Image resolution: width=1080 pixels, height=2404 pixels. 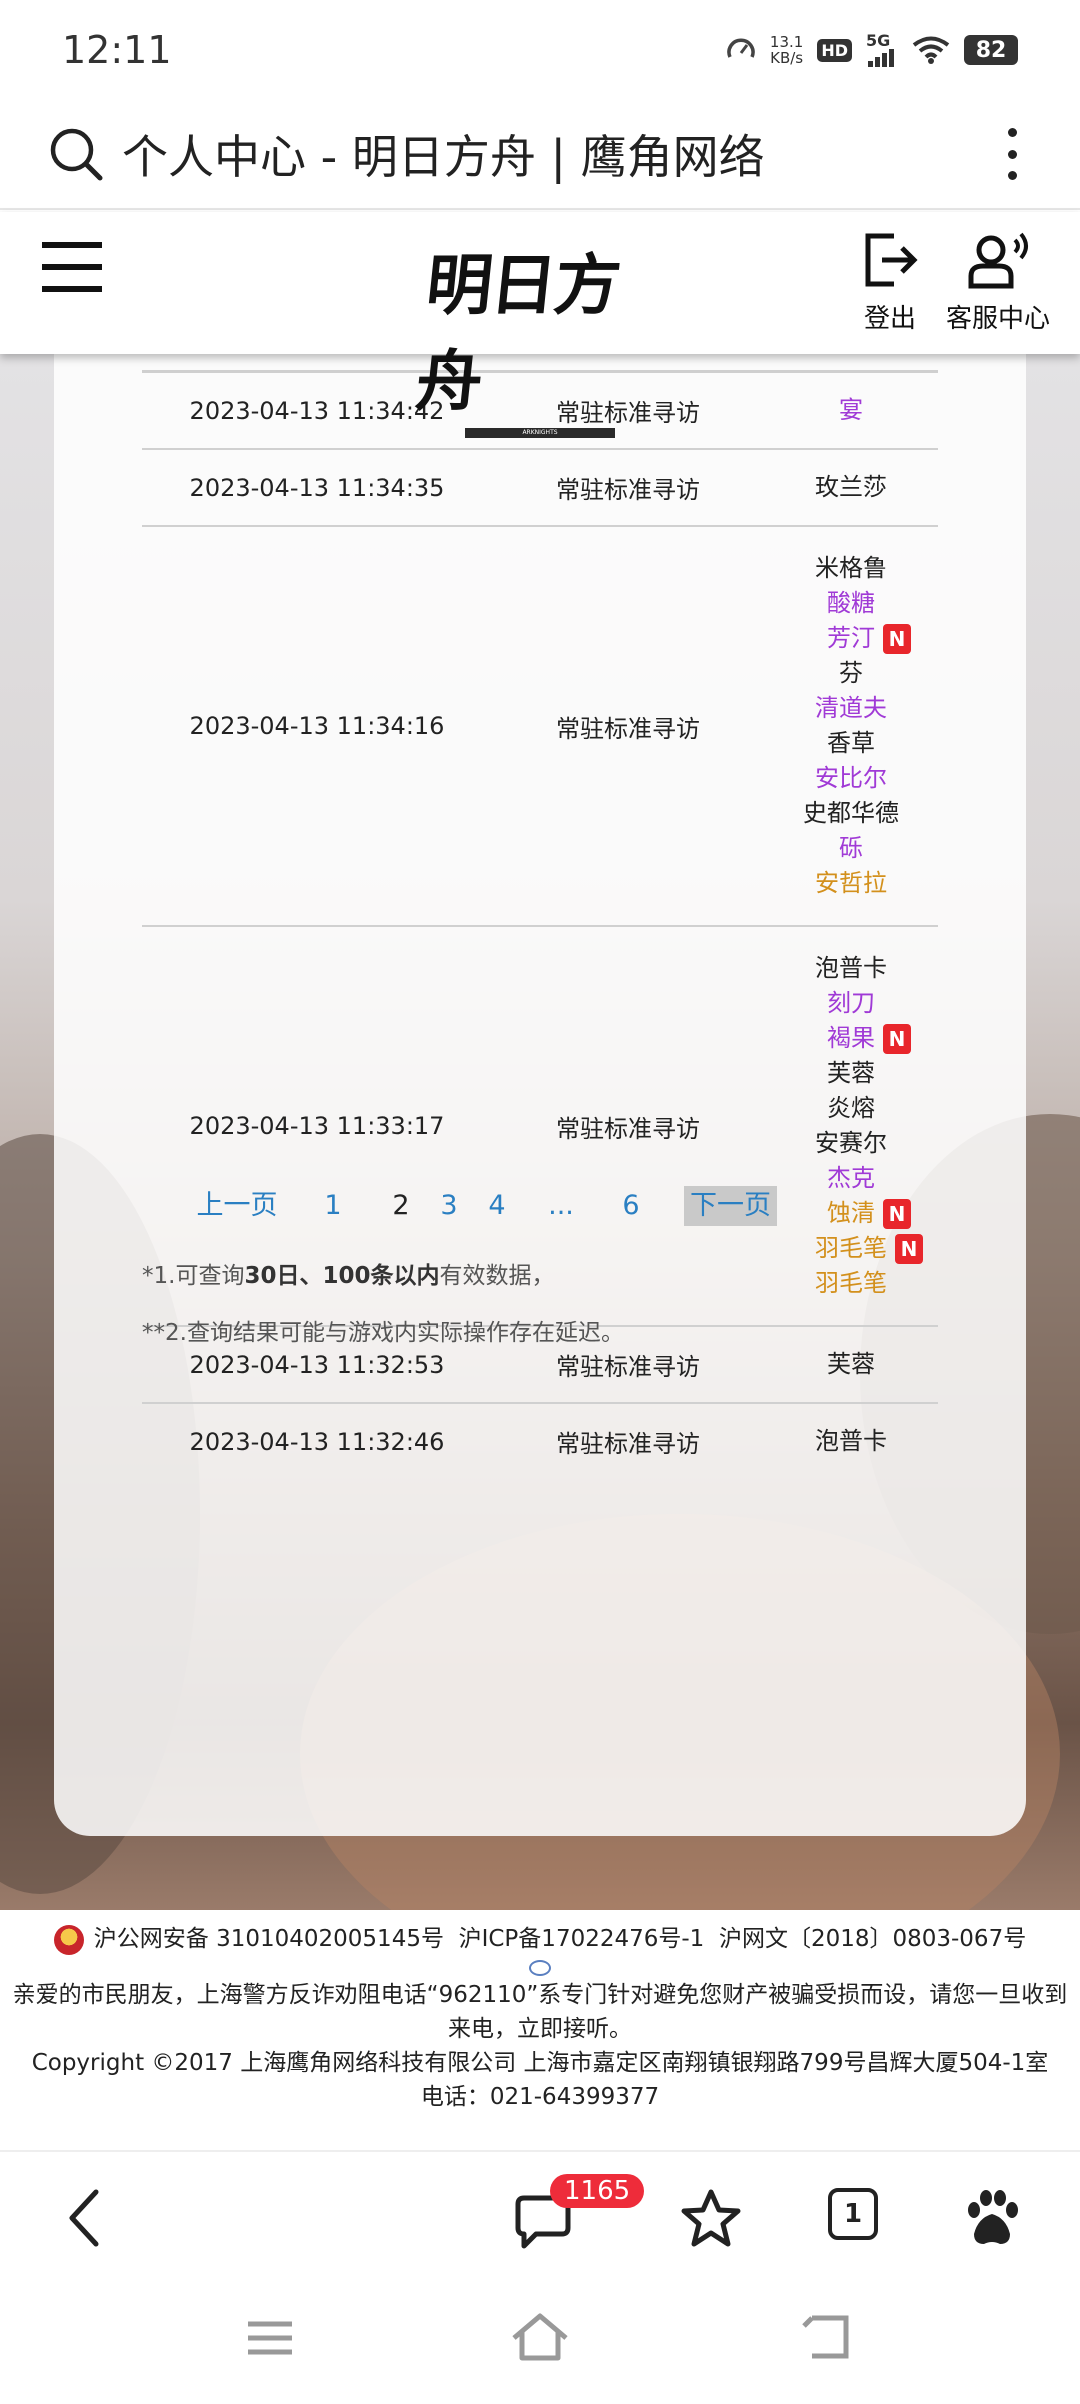 I want to click on signal-icon: 5G, so click(x=882, y=50).